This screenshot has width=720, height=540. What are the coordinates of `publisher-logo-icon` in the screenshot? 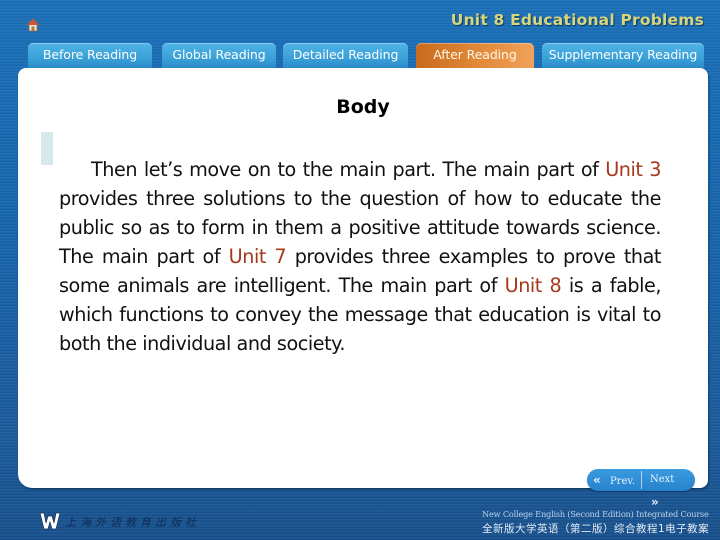 It's located at (50, 521).